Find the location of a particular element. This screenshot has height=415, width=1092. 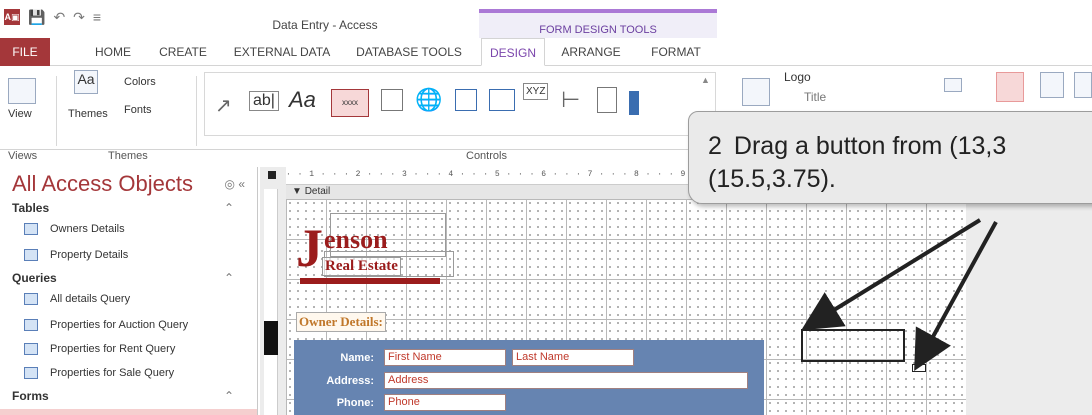

logo-underline is located at coordinates (370, 281).